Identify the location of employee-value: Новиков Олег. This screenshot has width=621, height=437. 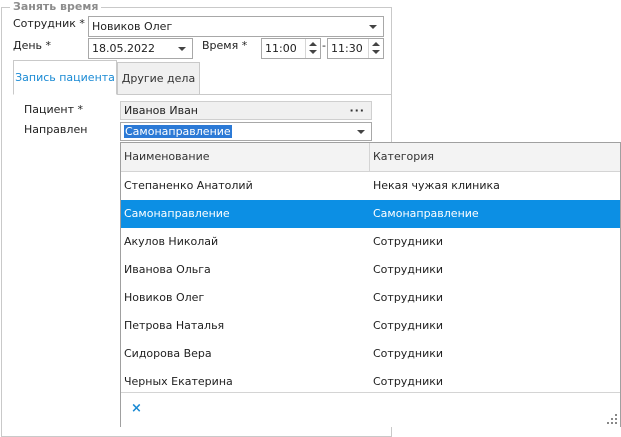
(132, 26).